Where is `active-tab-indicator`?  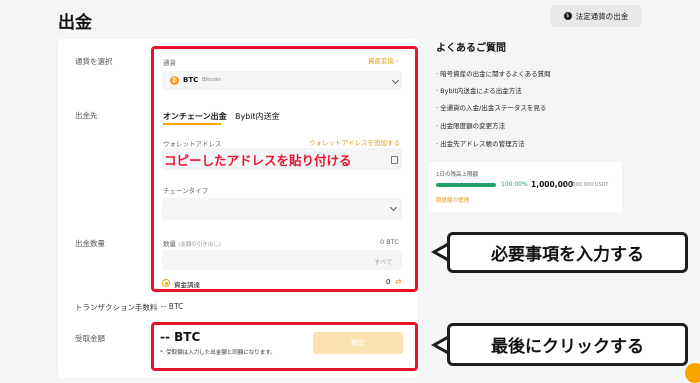
active-tab-indicator is located at coordinates (192, 124).